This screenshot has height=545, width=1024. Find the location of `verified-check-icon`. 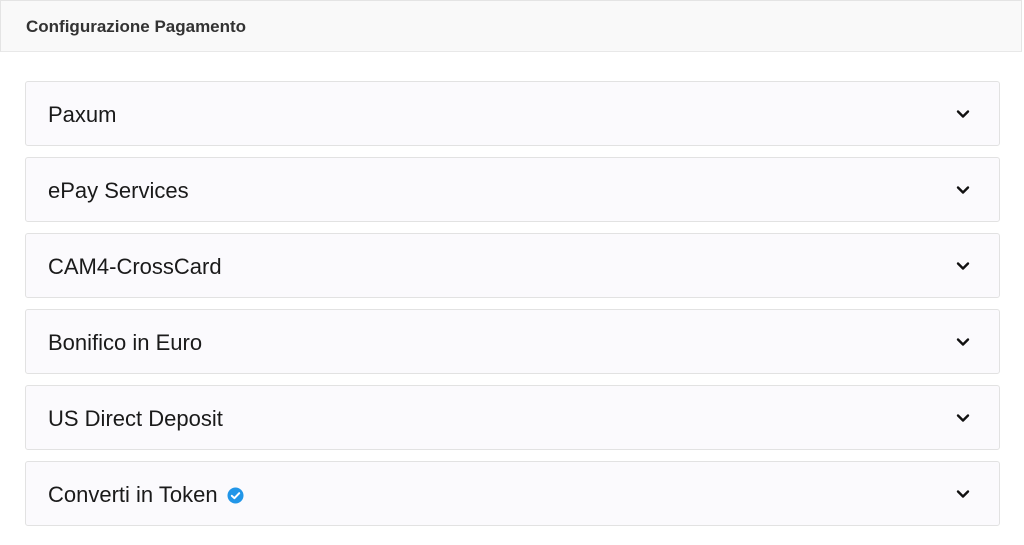

verified-check-icon is located at coordinates (235, 495).